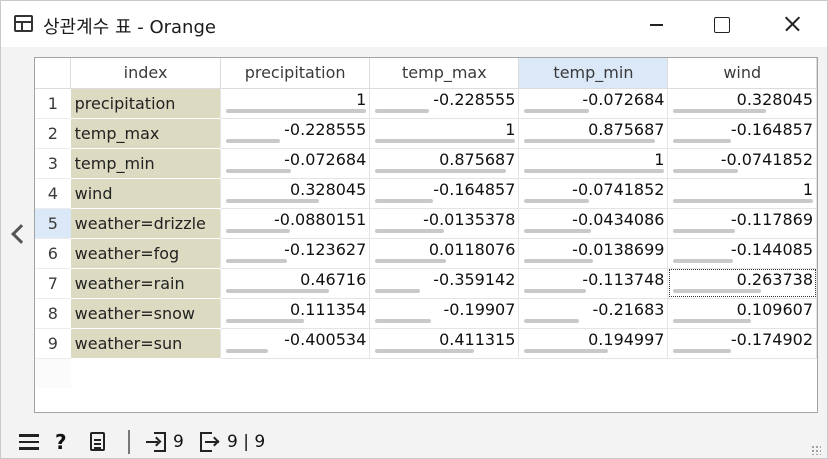 The width and height of the screenshot is (828, 459). I want to click on row-number: 8, so click(53, 313).